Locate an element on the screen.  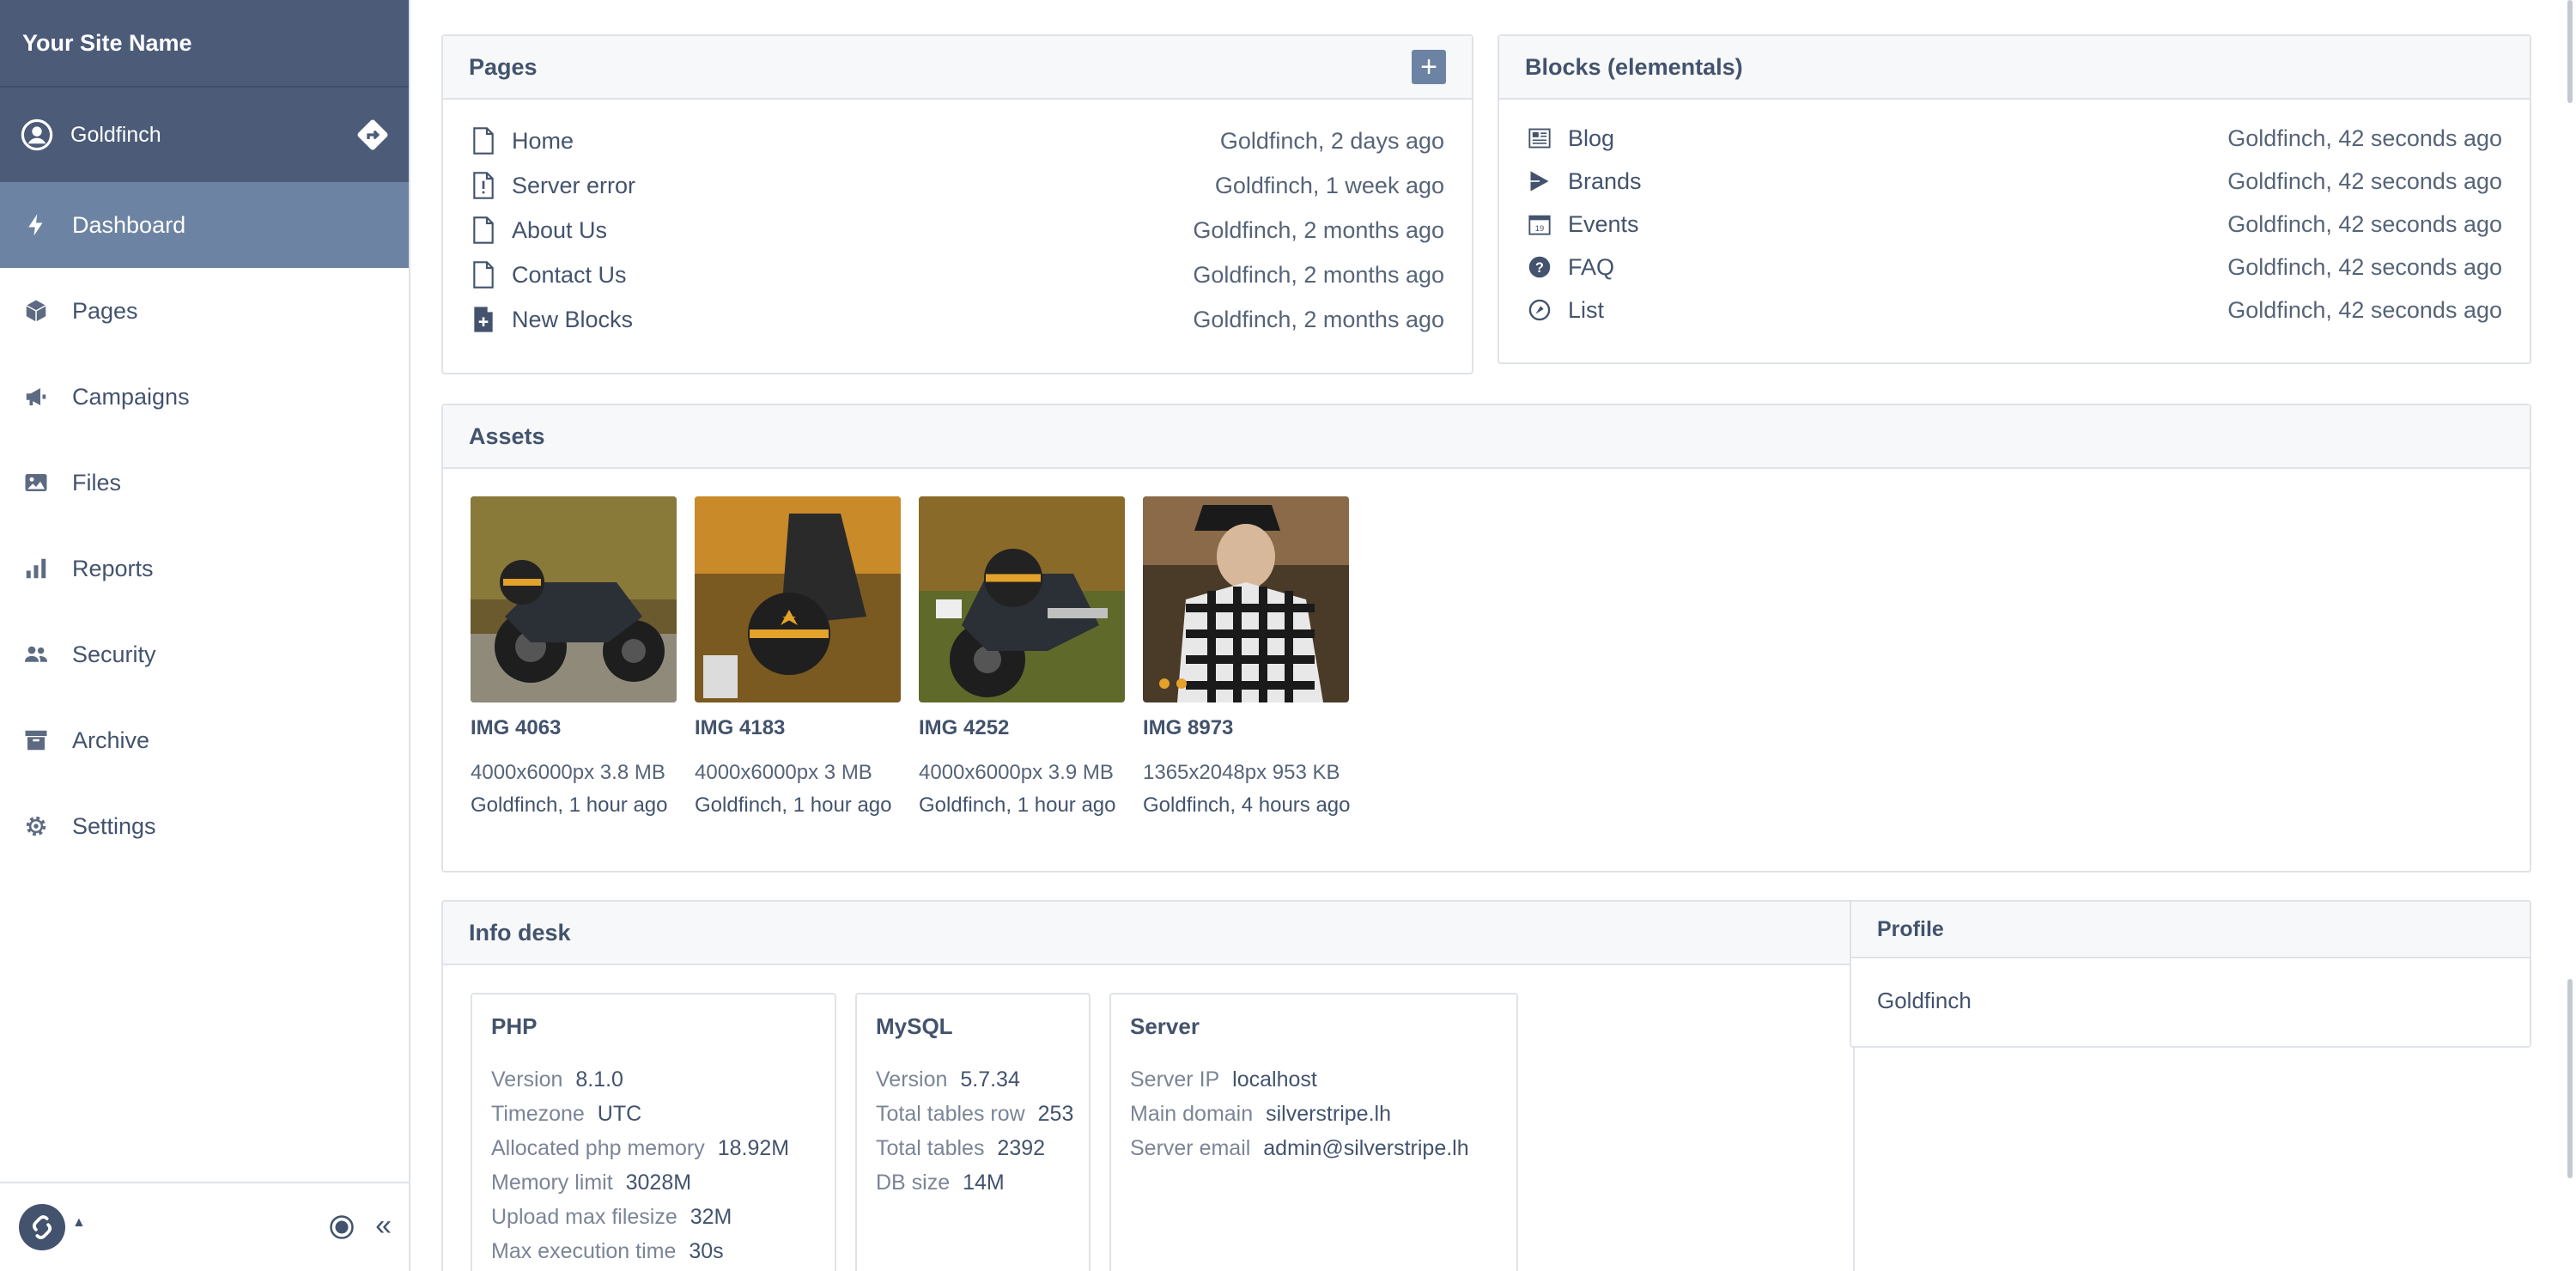
nav-item-pages: Pages is located at coordinates (204, 311).